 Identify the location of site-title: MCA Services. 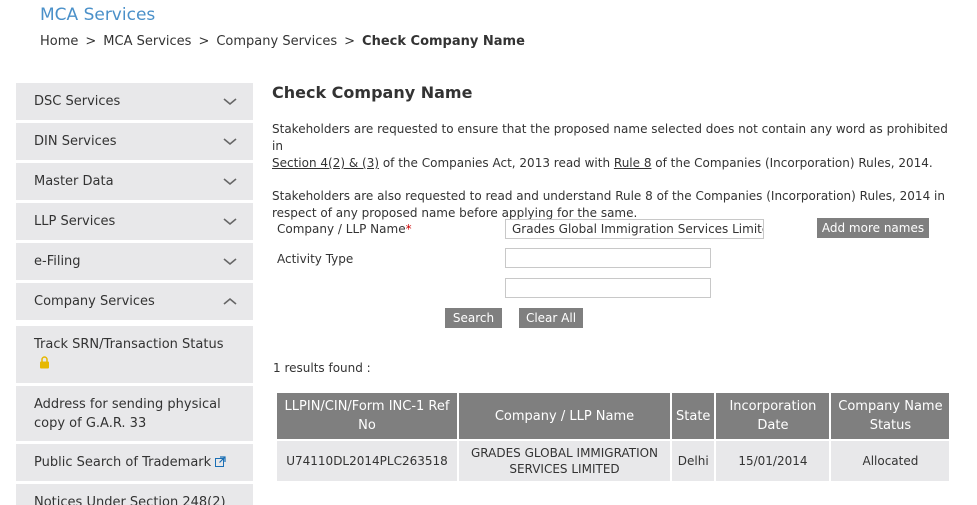
(98, 15).